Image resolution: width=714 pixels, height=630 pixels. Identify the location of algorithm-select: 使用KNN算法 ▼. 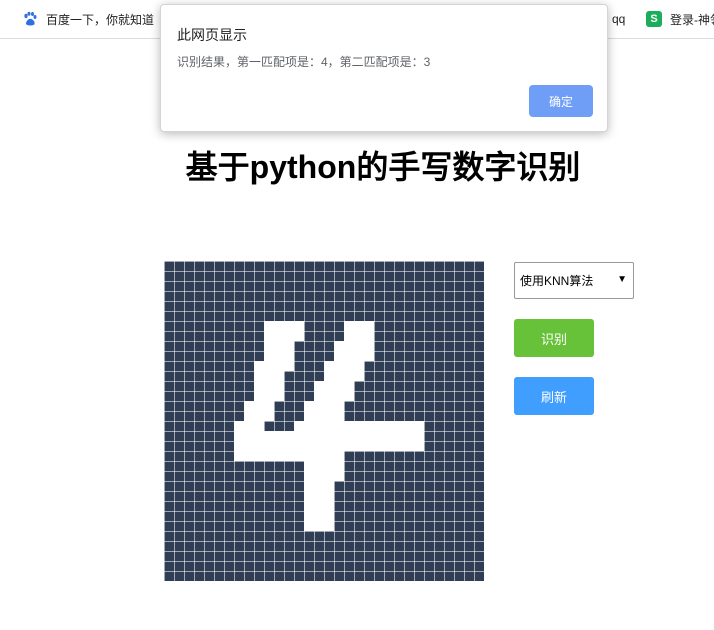
(574, 280).